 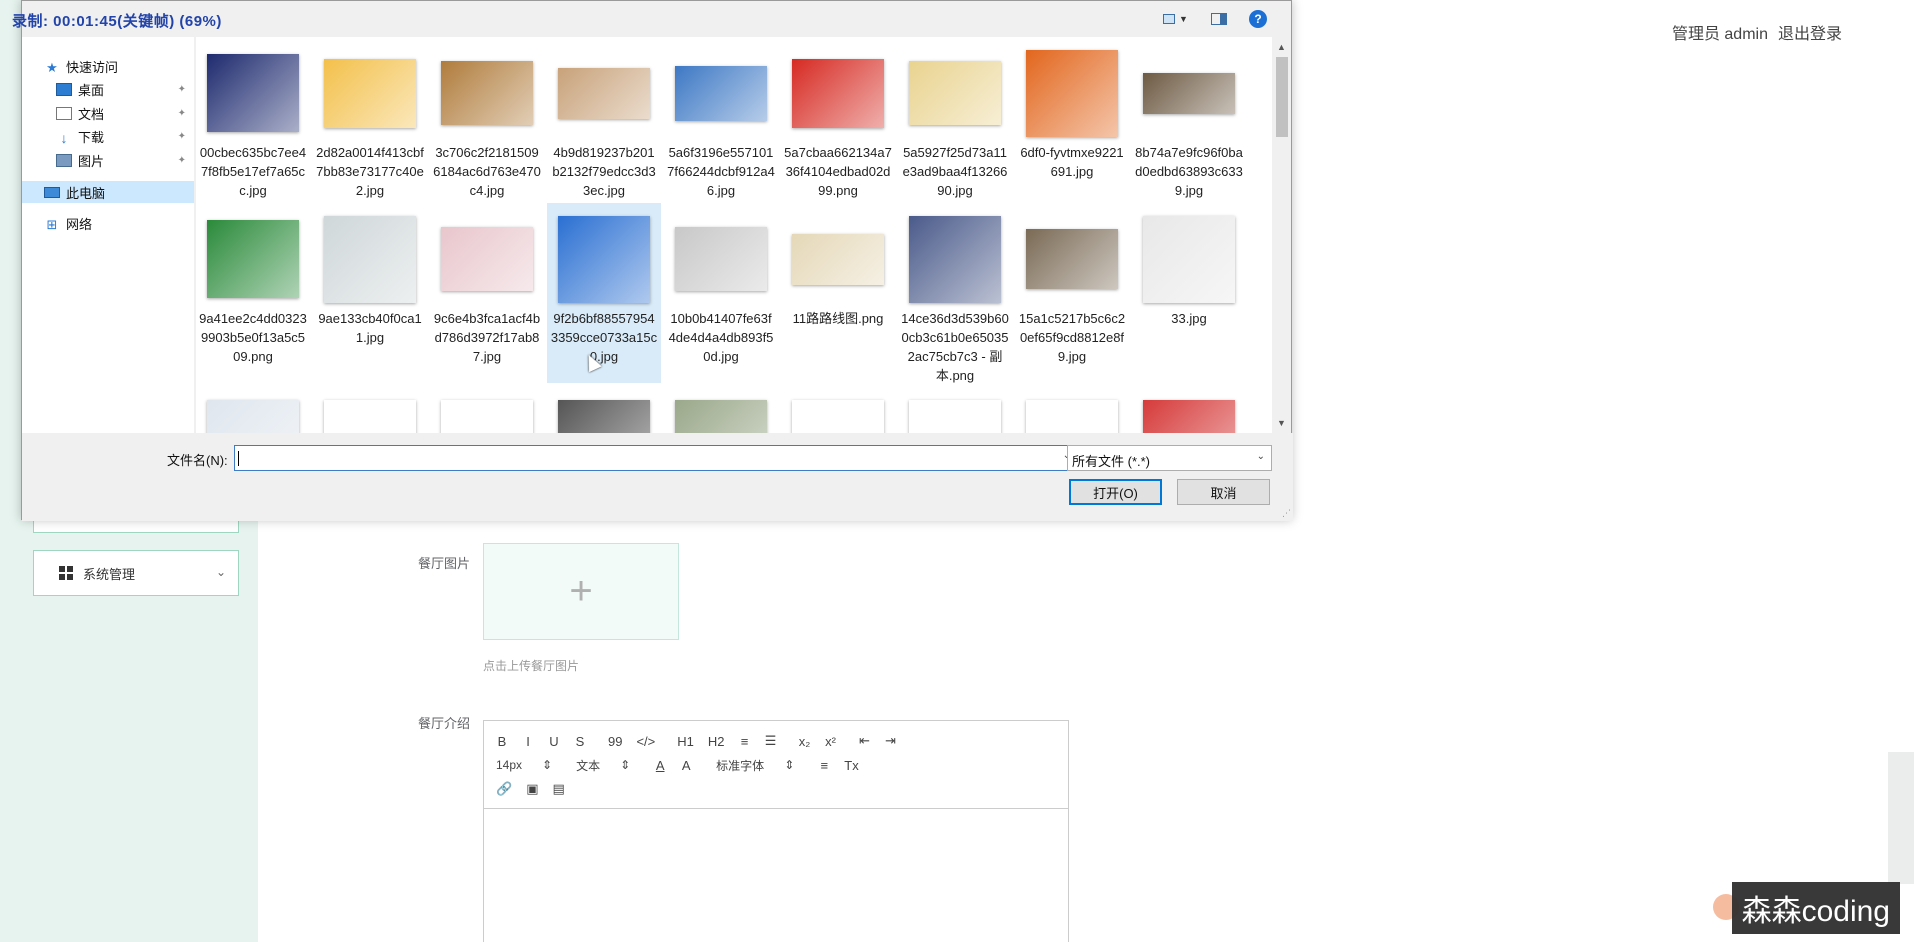 I want to click on file-item: 5a5927f25d73a11e3ad9baa4f1326690.jpg, so click(x=955, y=119).